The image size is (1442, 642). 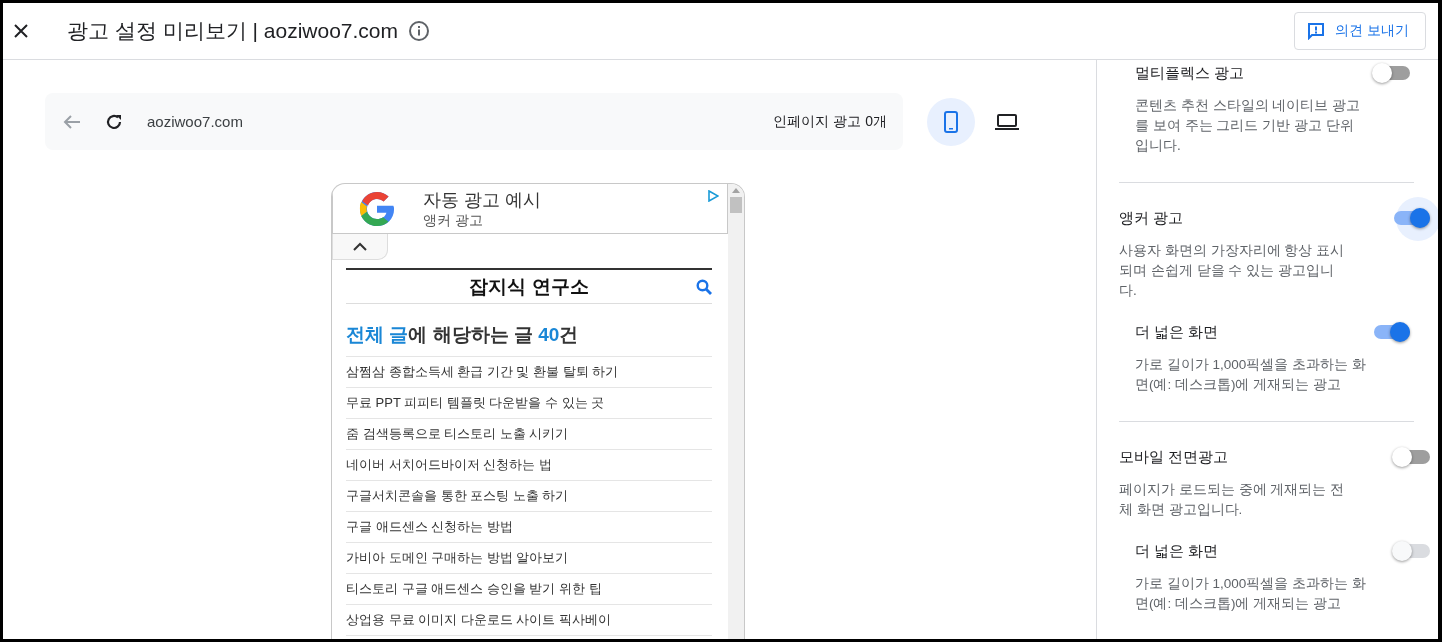 I want to click on post-count-heading: 전체 글에 해당하는 글 40건, so click(x=529, y=330).